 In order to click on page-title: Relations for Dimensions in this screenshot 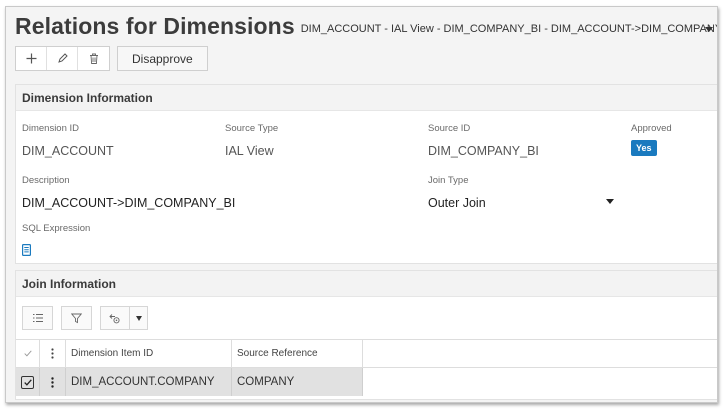, I will do `click(155, 26)`.